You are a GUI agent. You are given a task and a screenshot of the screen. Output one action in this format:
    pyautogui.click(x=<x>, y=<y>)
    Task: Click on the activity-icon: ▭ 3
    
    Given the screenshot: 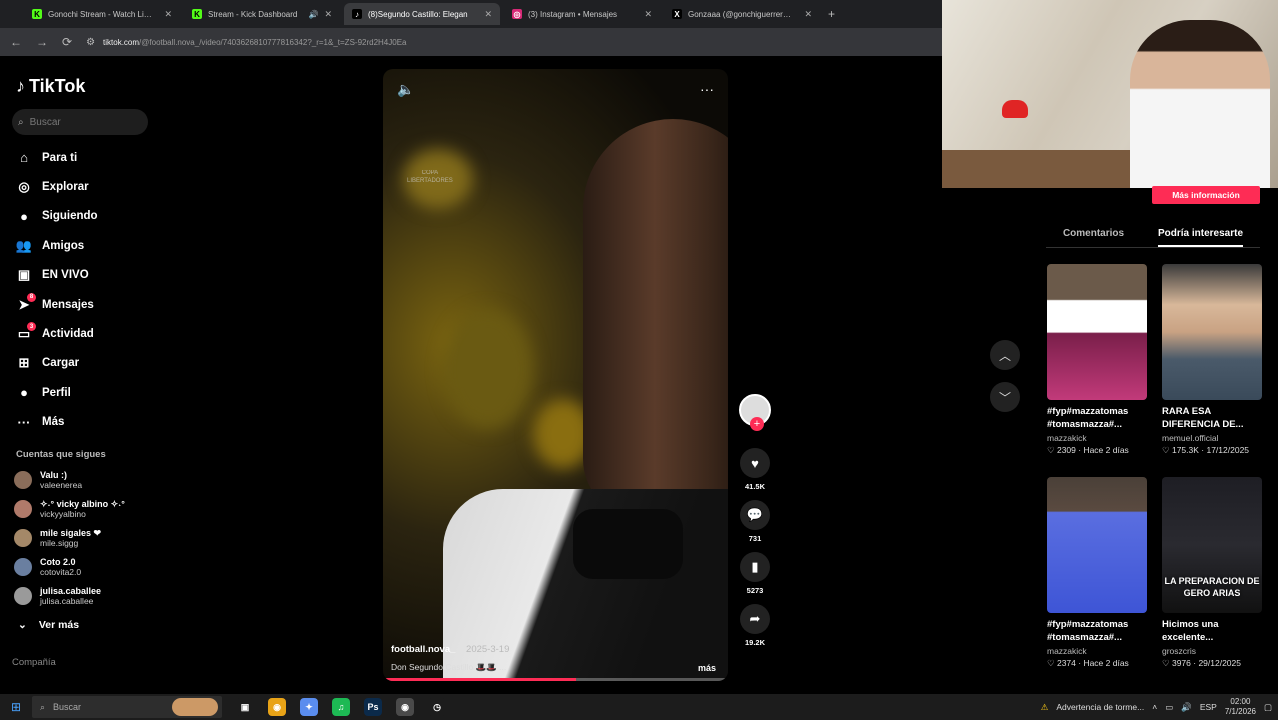 What is the action you would take?
    pyautogui.click(x=26, y=332)
    